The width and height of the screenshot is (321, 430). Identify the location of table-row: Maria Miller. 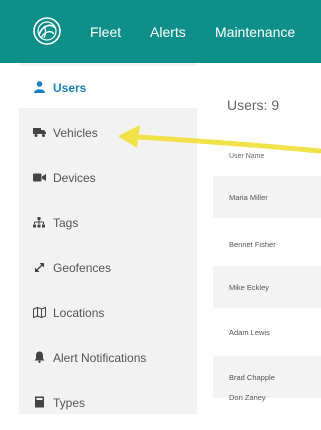
(267, 197).